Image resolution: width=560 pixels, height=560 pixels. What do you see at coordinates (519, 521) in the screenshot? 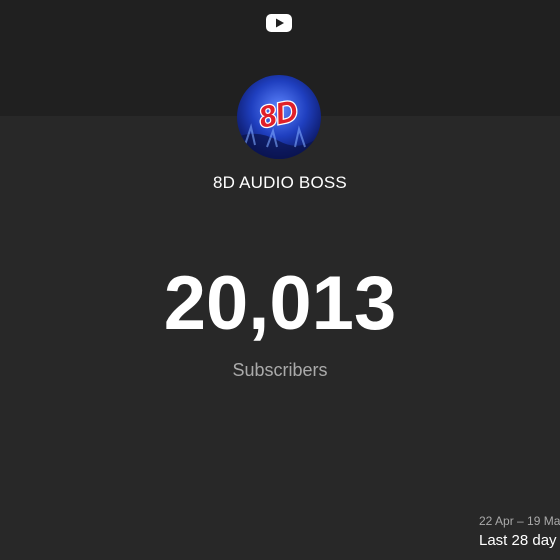
I see `date-range: 22 Apr – 19 Ma` at bounding box center [519, 521].